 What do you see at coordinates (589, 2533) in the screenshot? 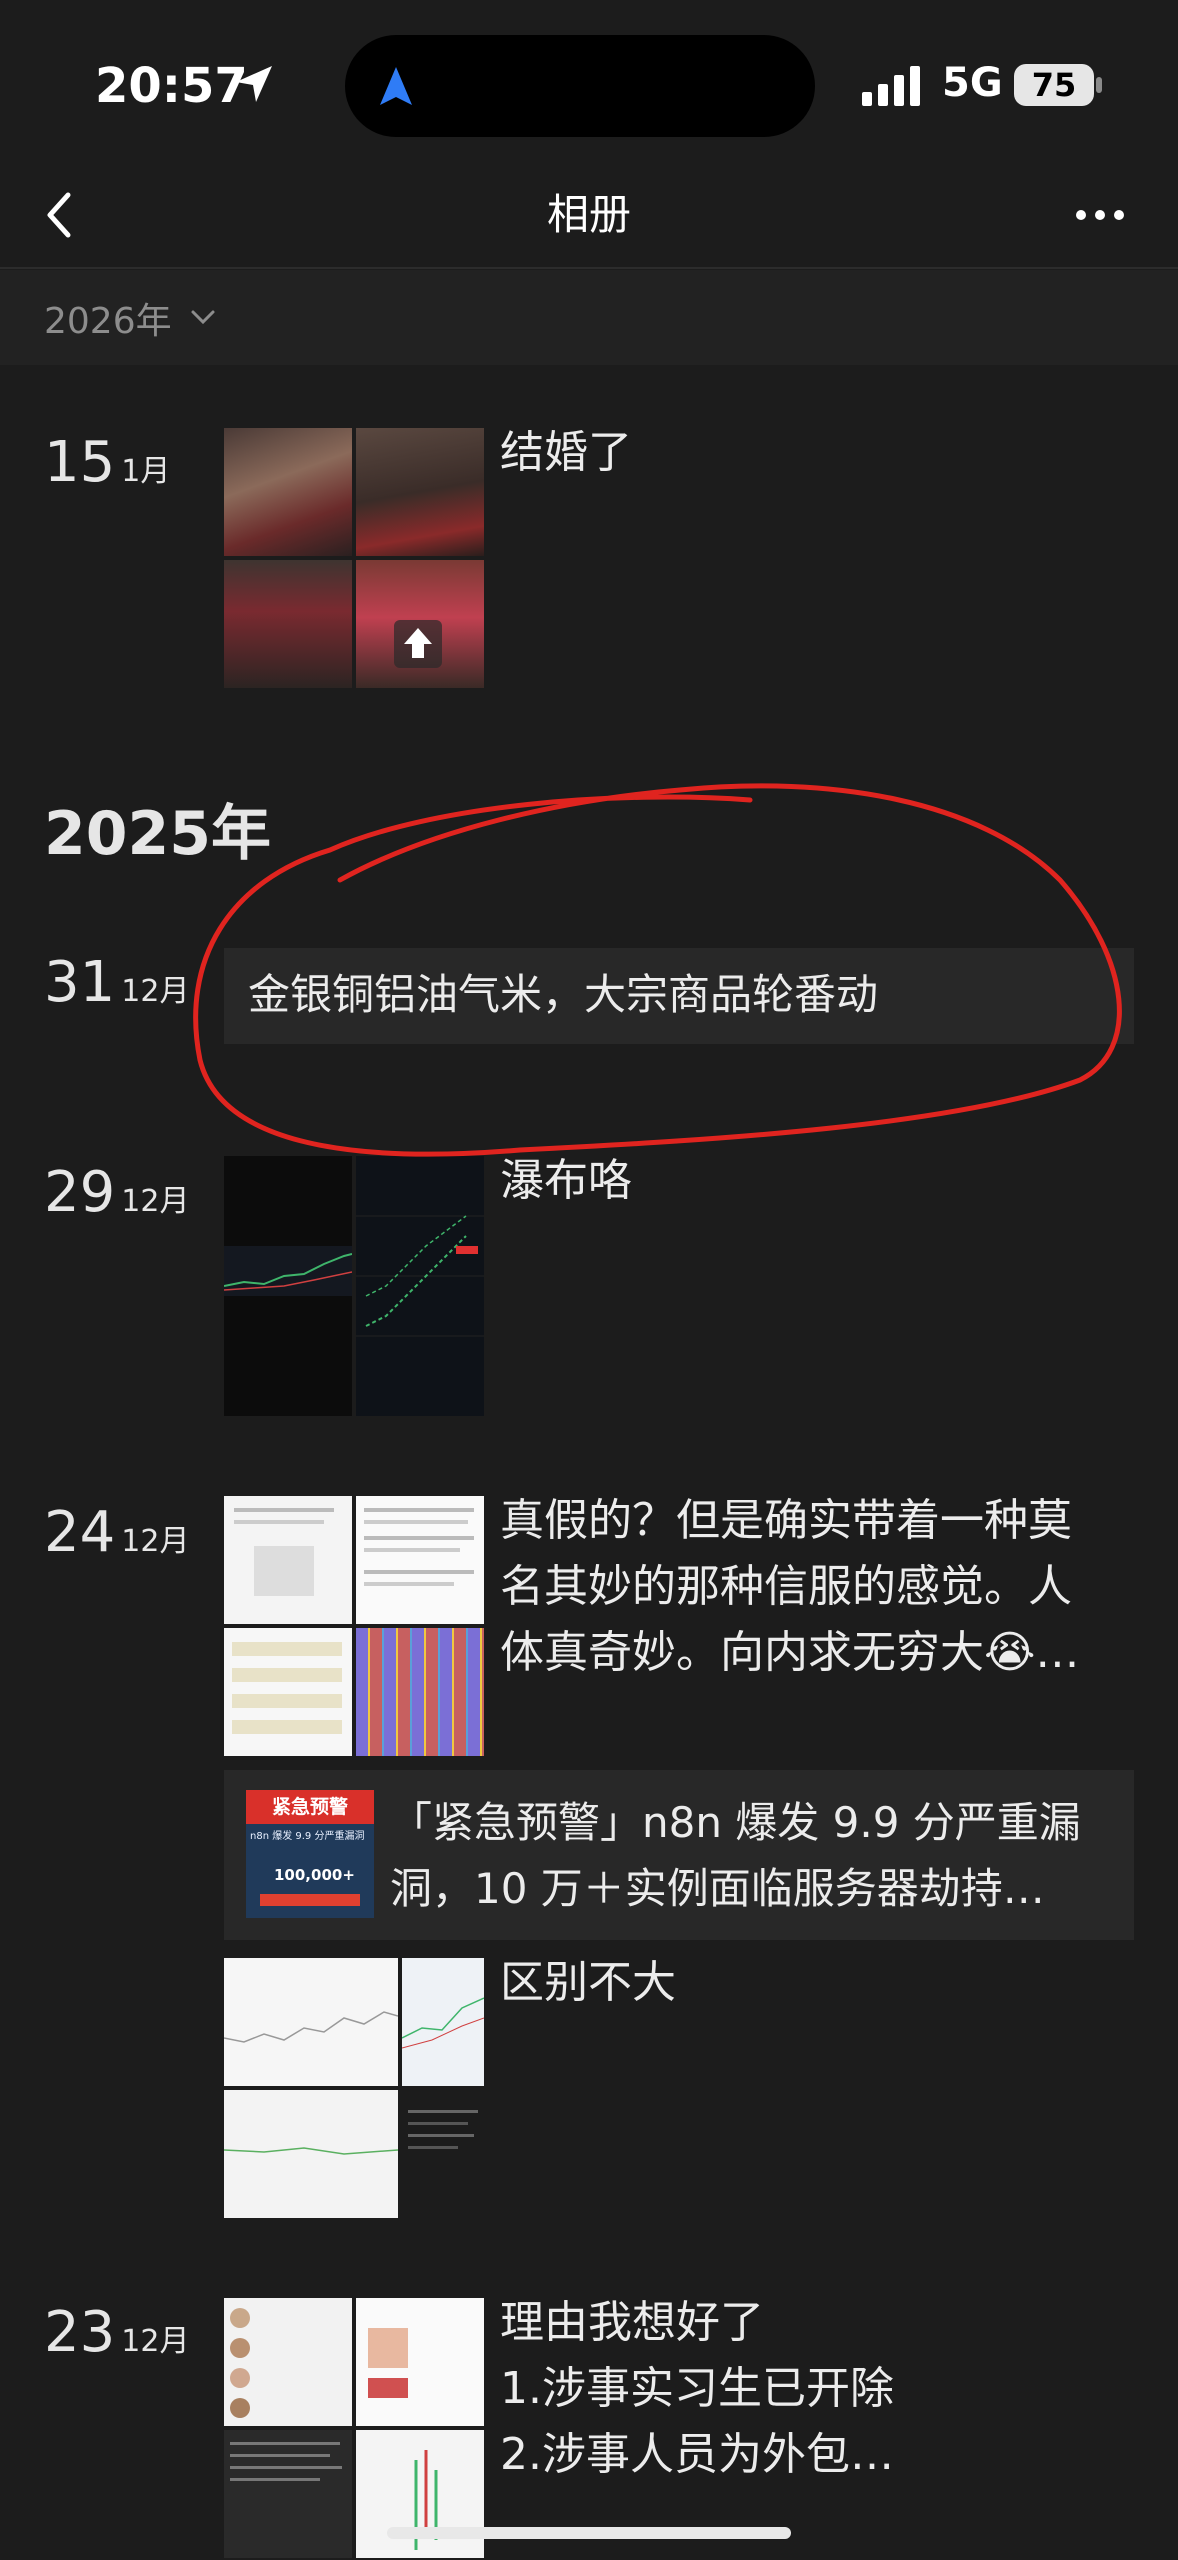
I see `home-indicator` at bounding box center [589, 2533].